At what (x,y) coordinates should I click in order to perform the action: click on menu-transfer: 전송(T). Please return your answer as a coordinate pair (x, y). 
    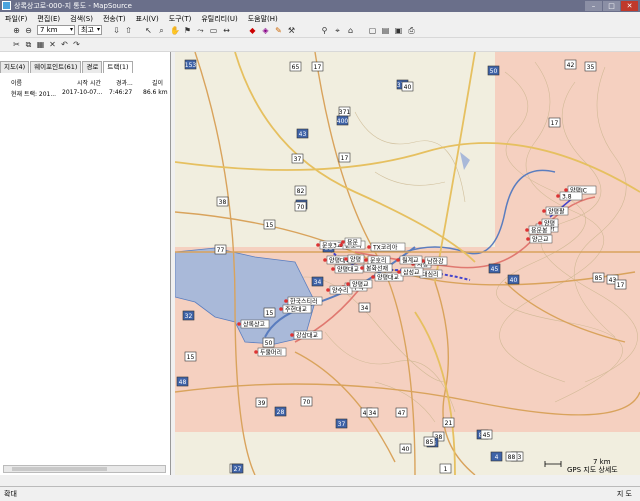
    Looking at the image, I should click on (114, 18).